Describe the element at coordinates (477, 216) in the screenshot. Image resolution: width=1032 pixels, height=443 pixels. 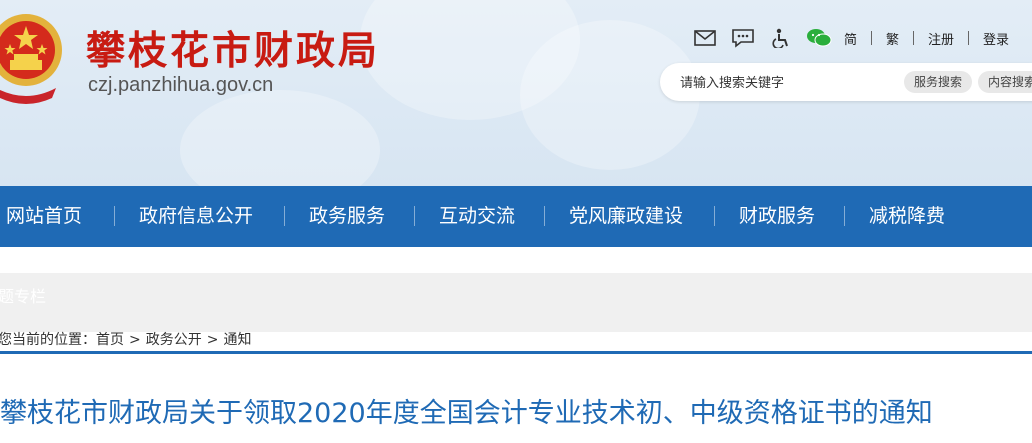
I see `nav-item-interaction: 互动交流` at that location.